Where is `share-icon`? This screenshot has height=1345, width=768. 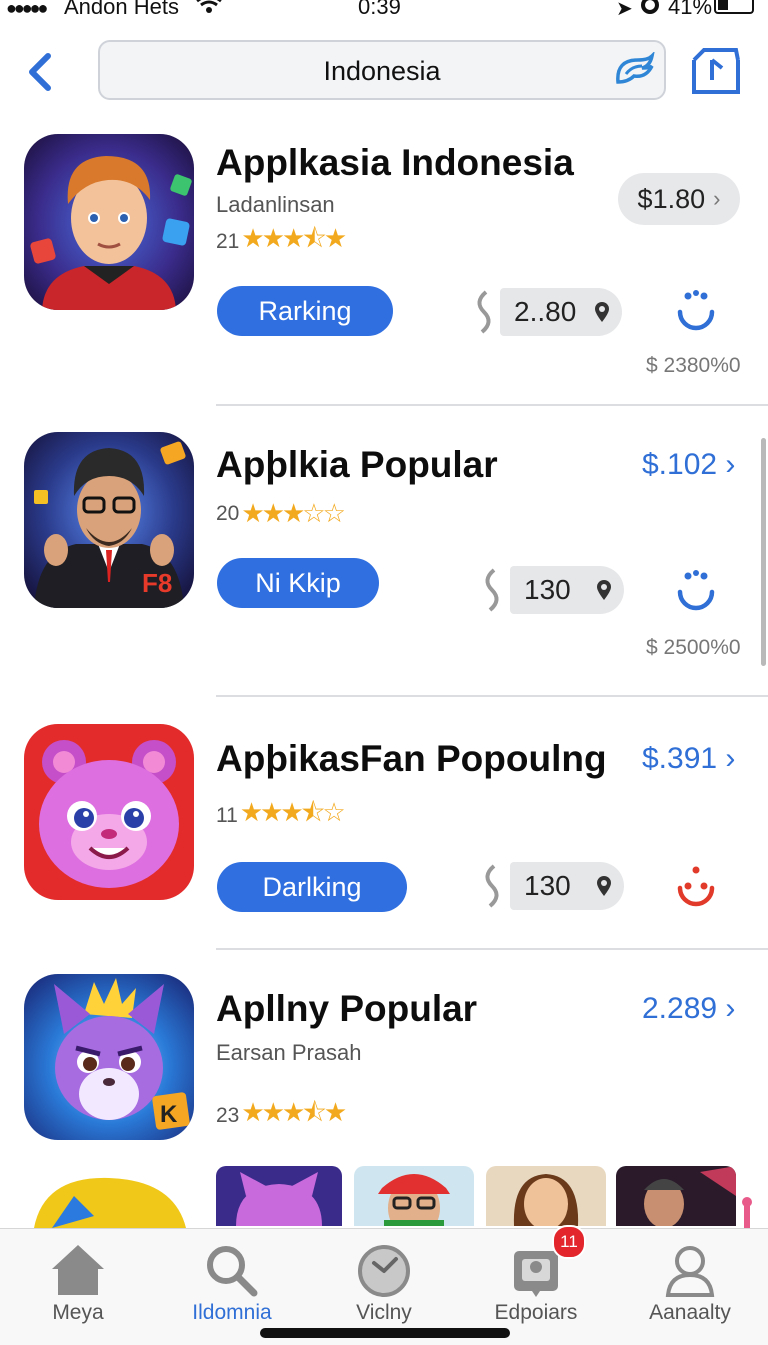 share-icon is located at coordinates (716, 71).